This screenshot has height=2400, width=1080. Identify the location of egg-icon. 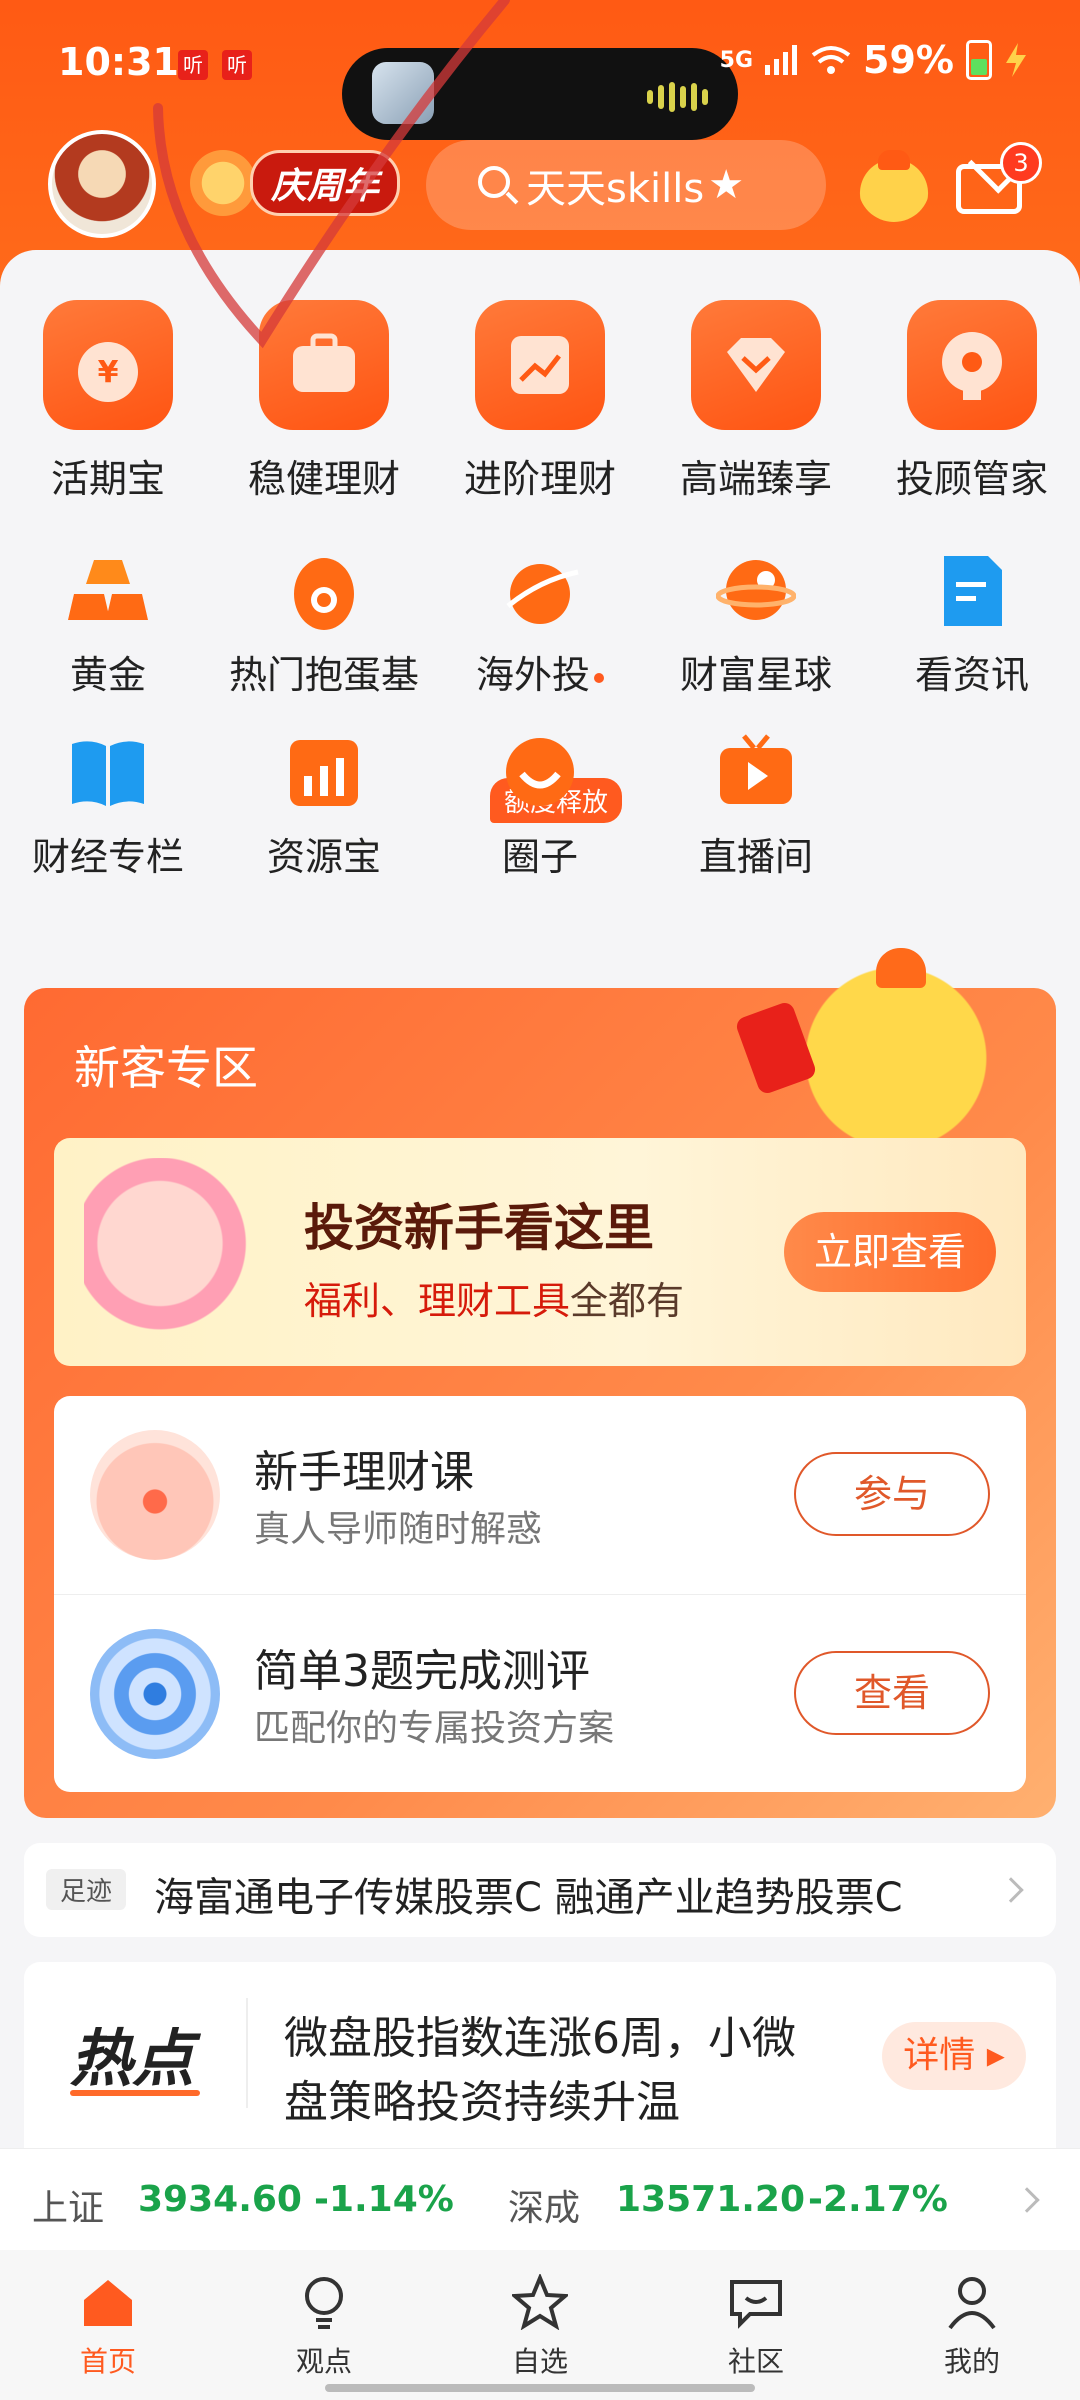
(324, 590).